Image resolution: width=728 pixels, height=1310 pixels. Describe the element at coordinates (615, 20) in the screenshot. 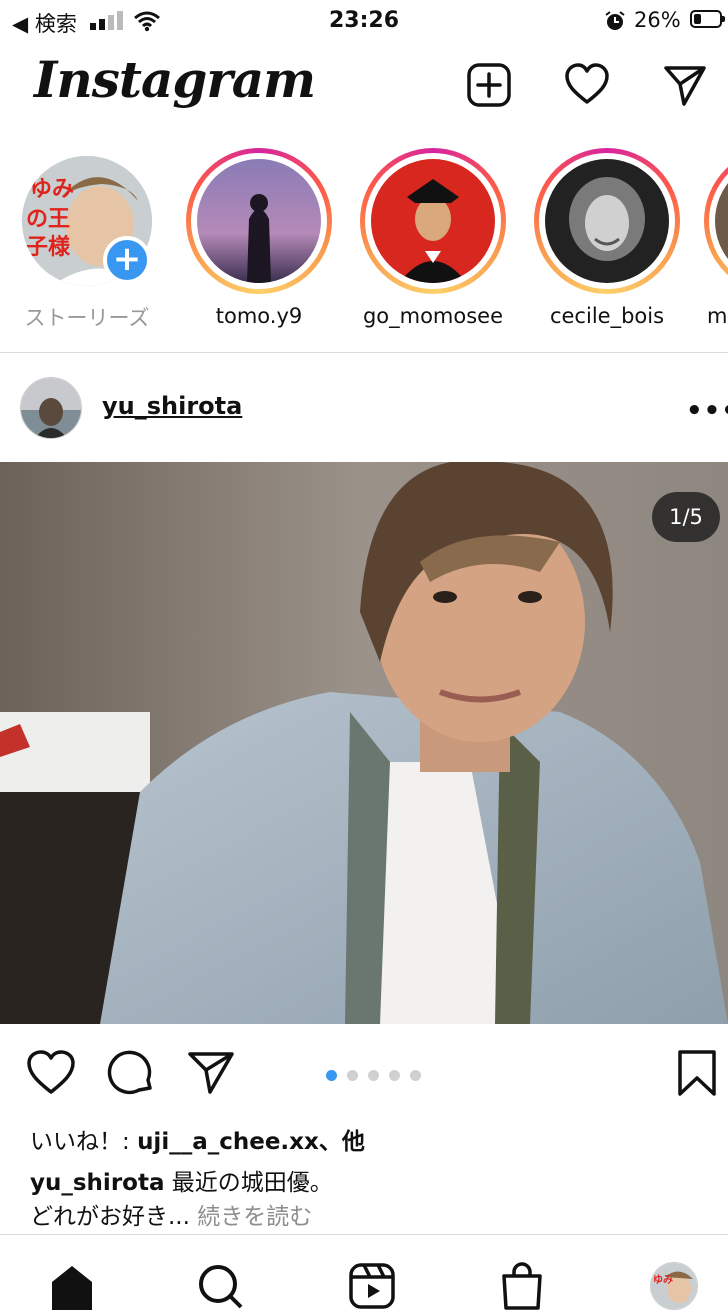

I see `alarm-icon` at that location.